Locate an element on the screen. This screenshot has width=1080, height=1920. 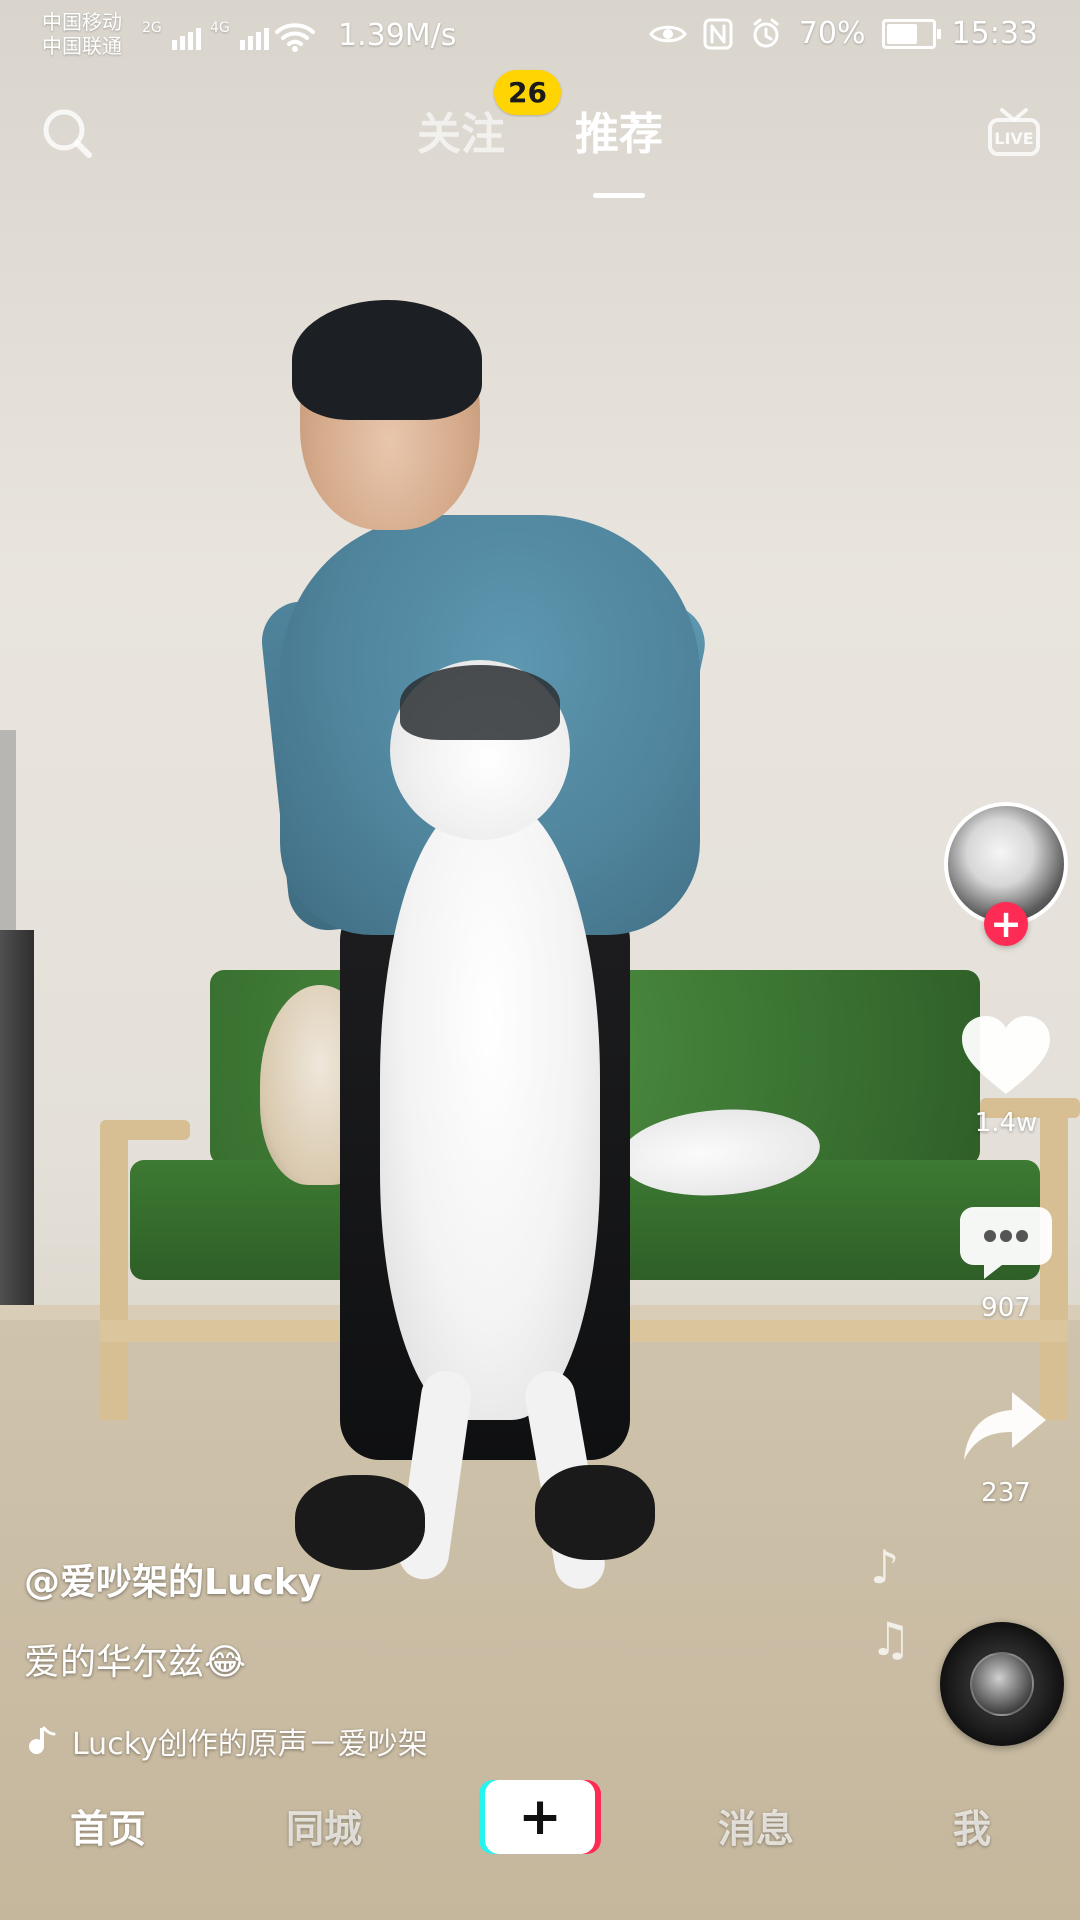
nfc-icon is located at coordinates (718, 33).